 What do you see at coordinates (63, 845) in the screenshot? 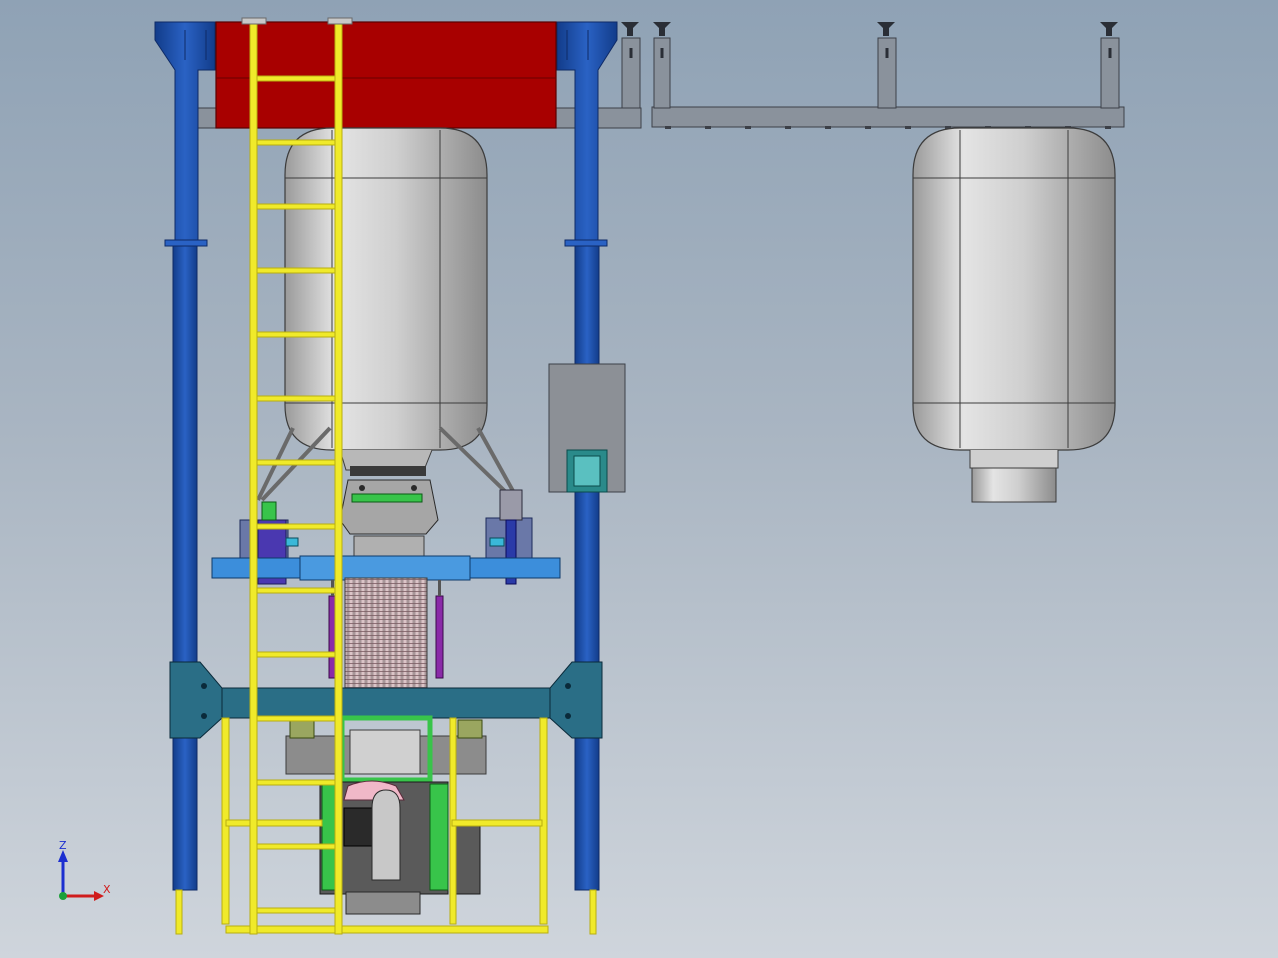
I see `z-axis-label: Z` at bounding box center [63, 845].